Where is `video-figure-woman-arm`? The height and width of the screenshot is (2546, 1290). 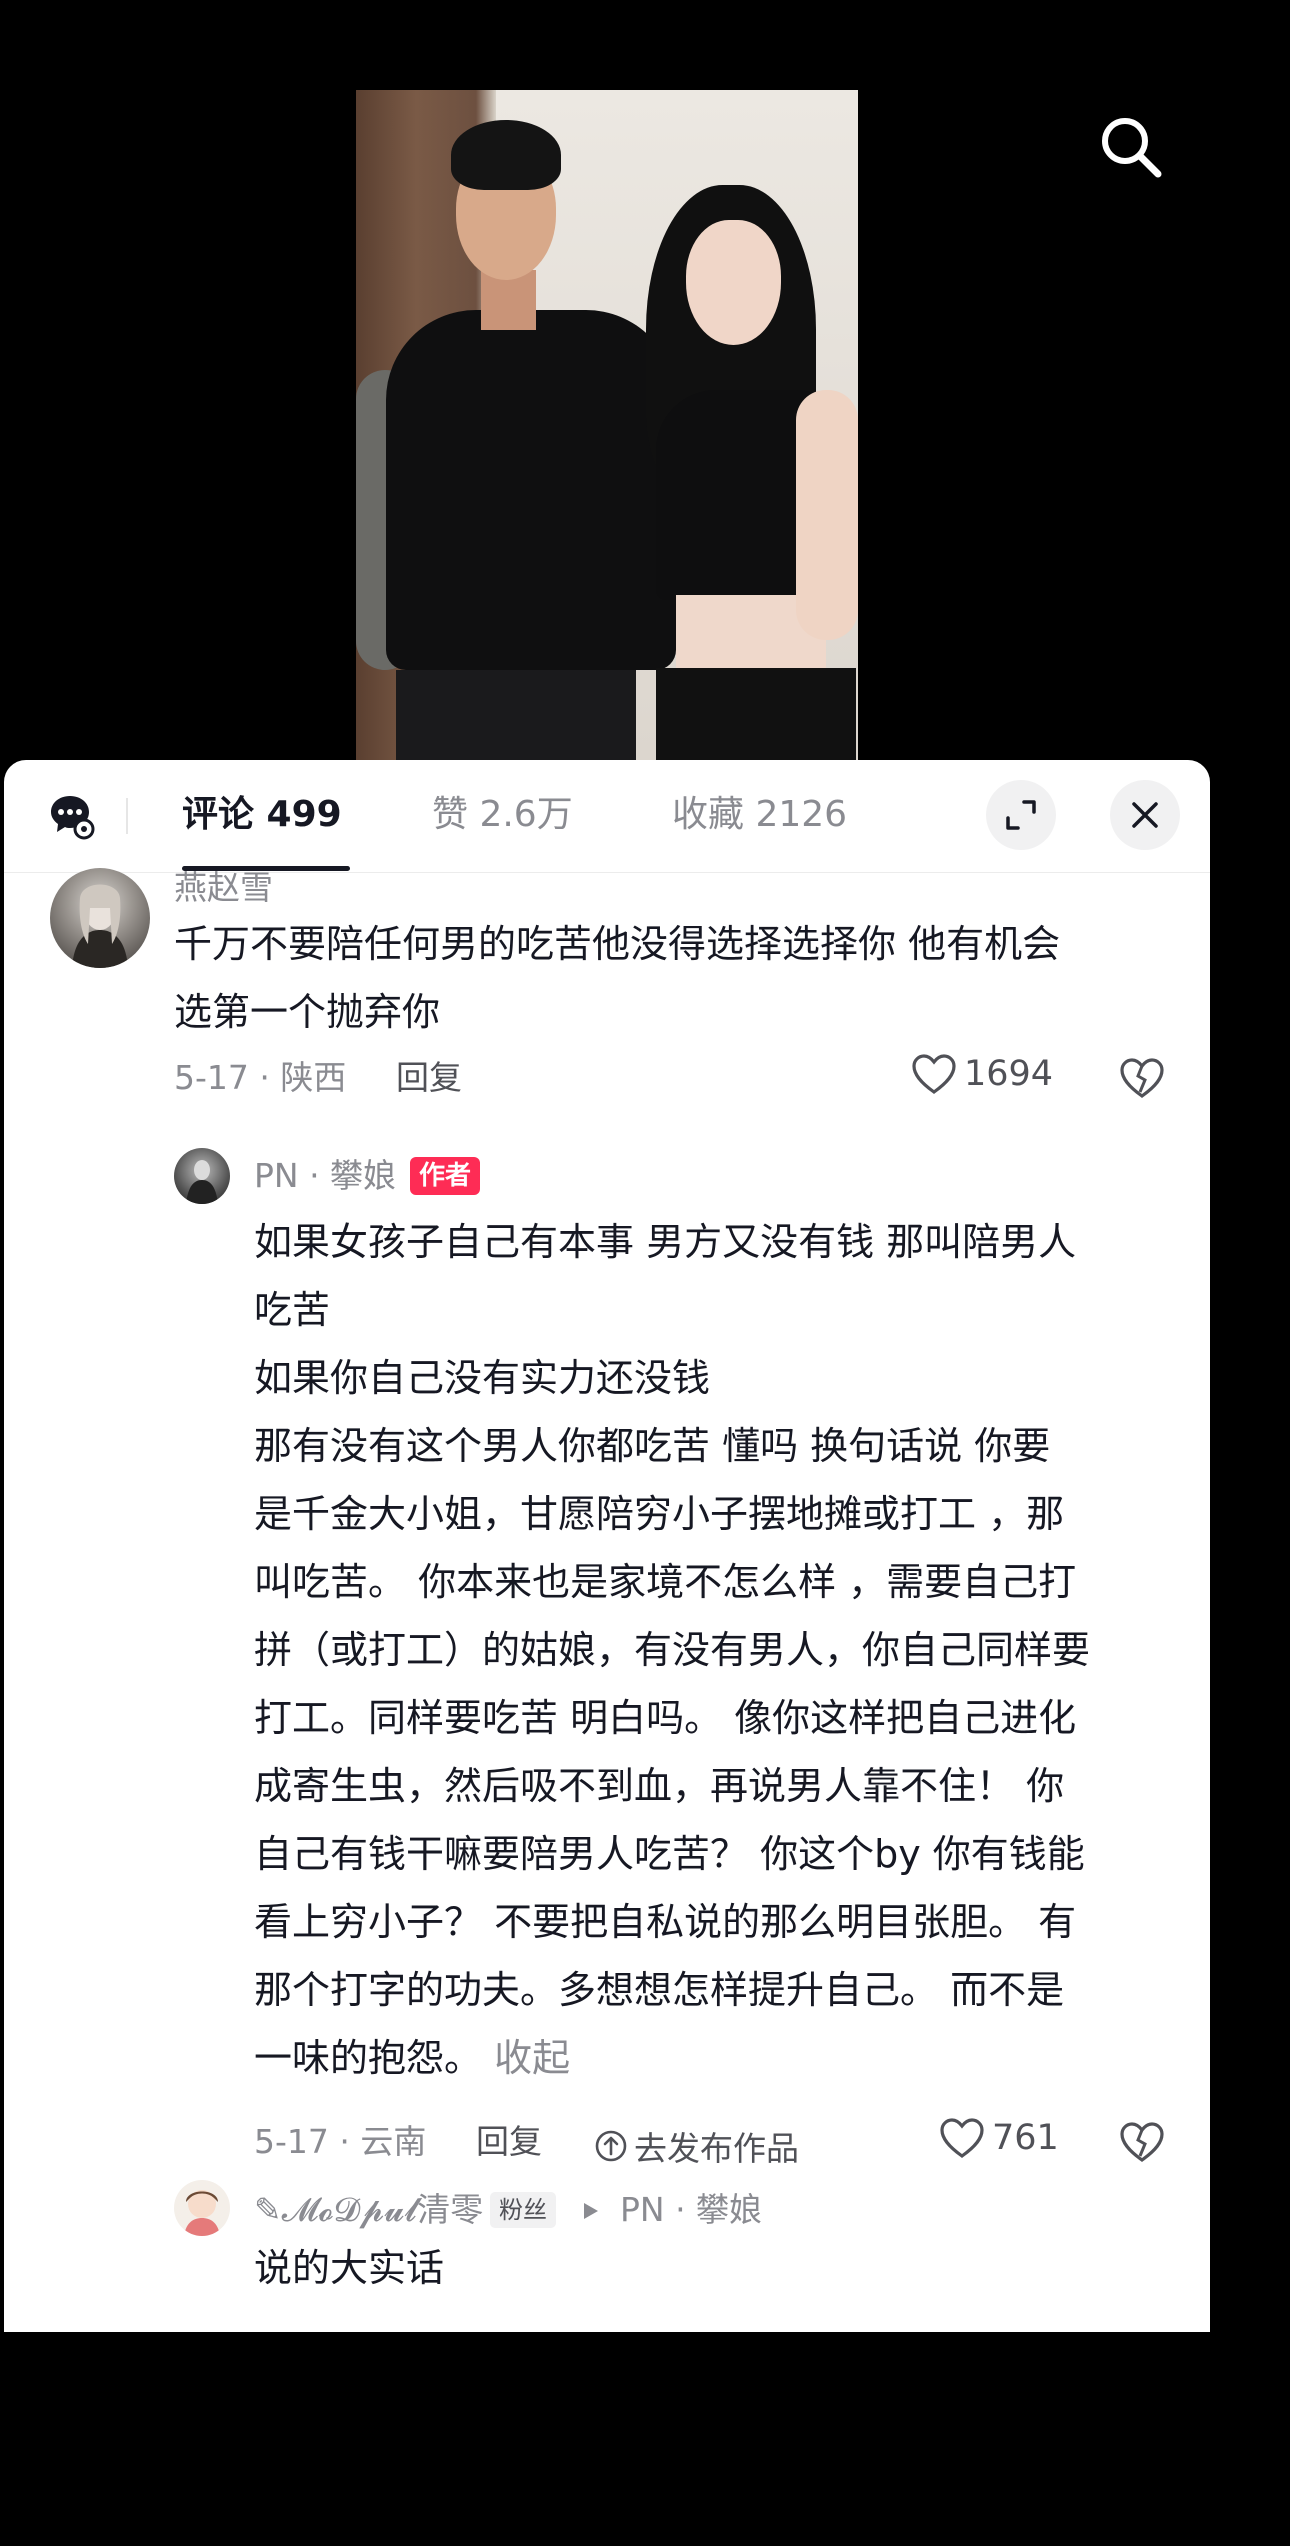
video-figure-woman-arm is located at coordinates (827, 515).